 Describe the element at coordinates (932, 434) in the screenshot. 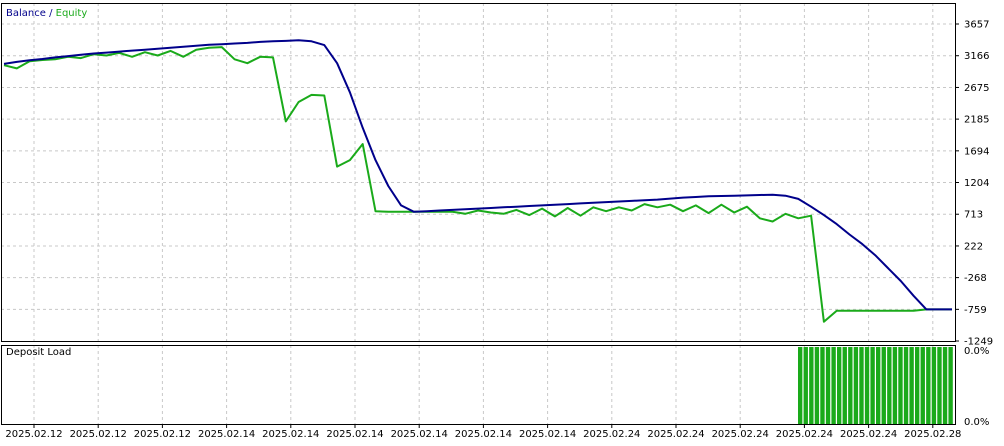

I see `x-tick-label: 2025.02.28` at that location.